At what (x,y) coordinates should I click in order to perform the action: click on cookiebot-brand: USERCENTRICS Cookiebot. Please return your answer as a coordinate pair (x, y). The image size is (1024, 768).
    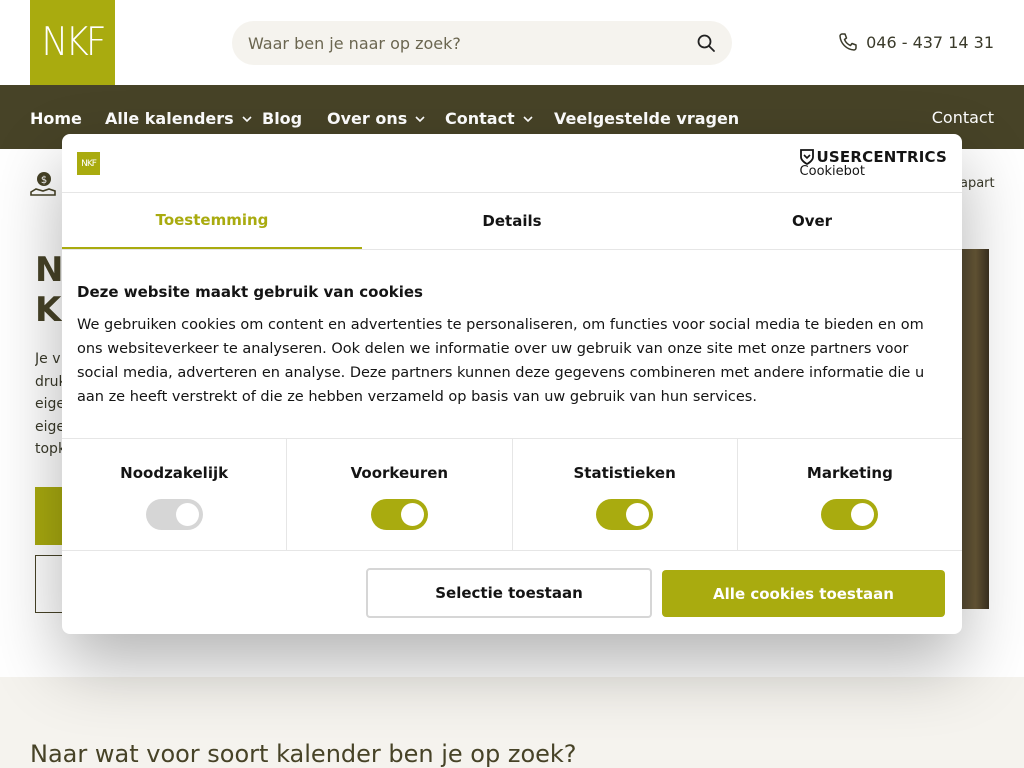
    Looking at the image, I should click on (873, 163).